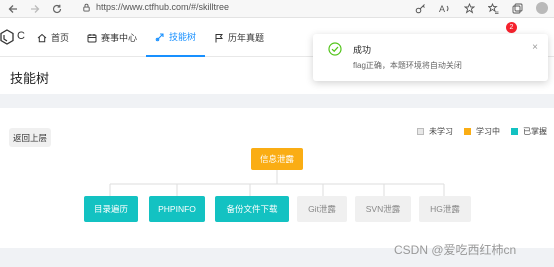  What do you see at coordinates (163, 7) in the screenshot?
I see `url-text: https://www.ctfhub.com/#/skilltree` at bounding box center [163, 7].